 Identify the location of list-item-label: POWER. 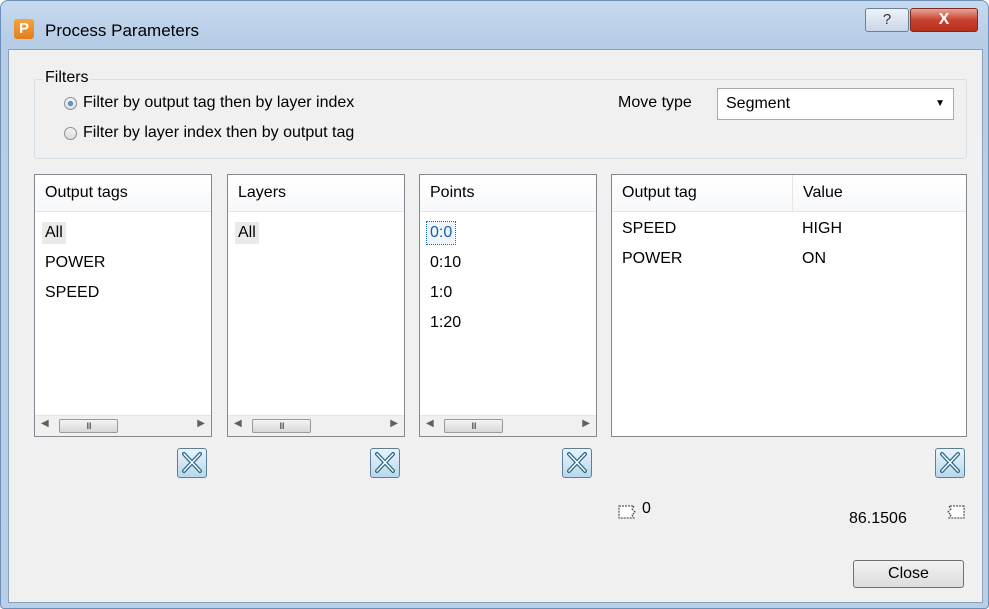
(75, 262).